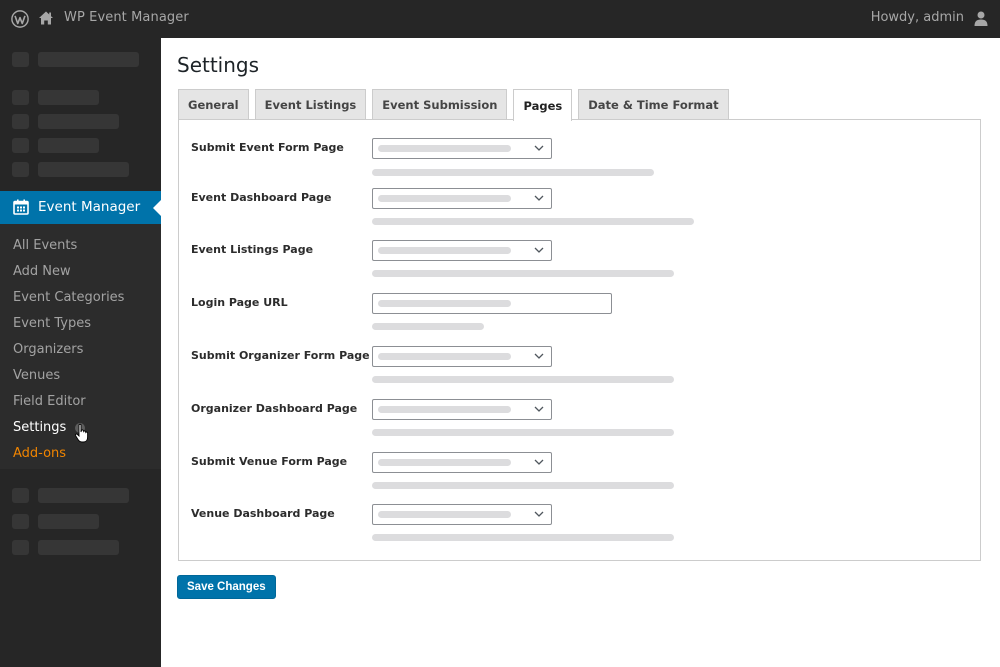  I want to click on event-dashboard-page-select, so click(462, 198).